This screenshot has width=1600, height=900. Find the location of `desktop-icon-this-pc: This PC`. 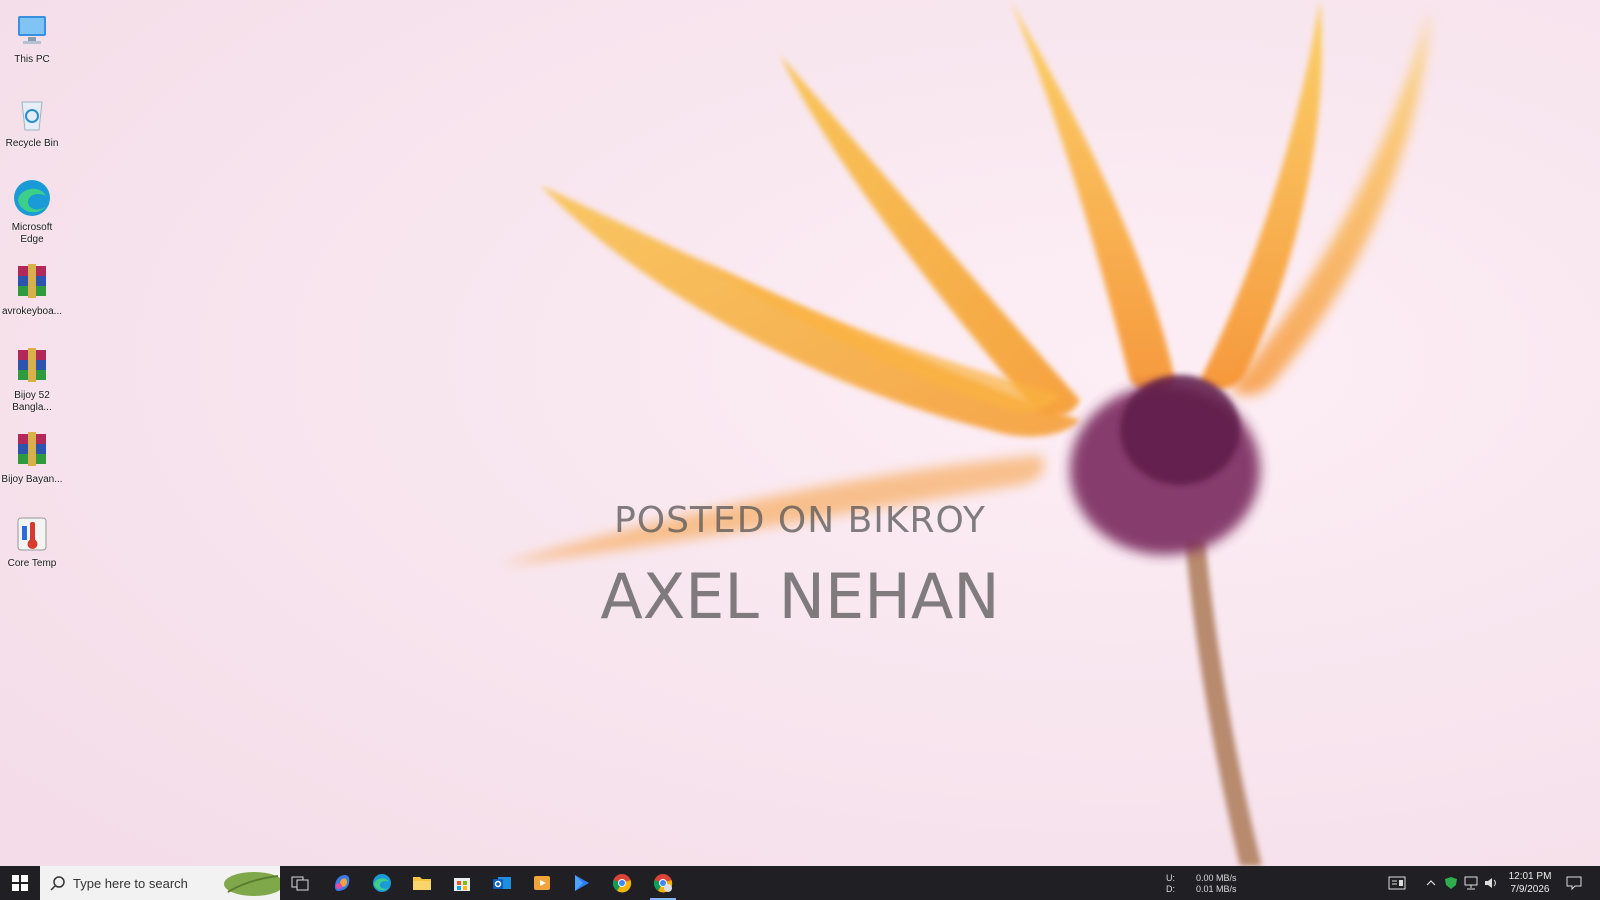

desktop-icon-this-pc: This PC is located at coordinates (32, 37).